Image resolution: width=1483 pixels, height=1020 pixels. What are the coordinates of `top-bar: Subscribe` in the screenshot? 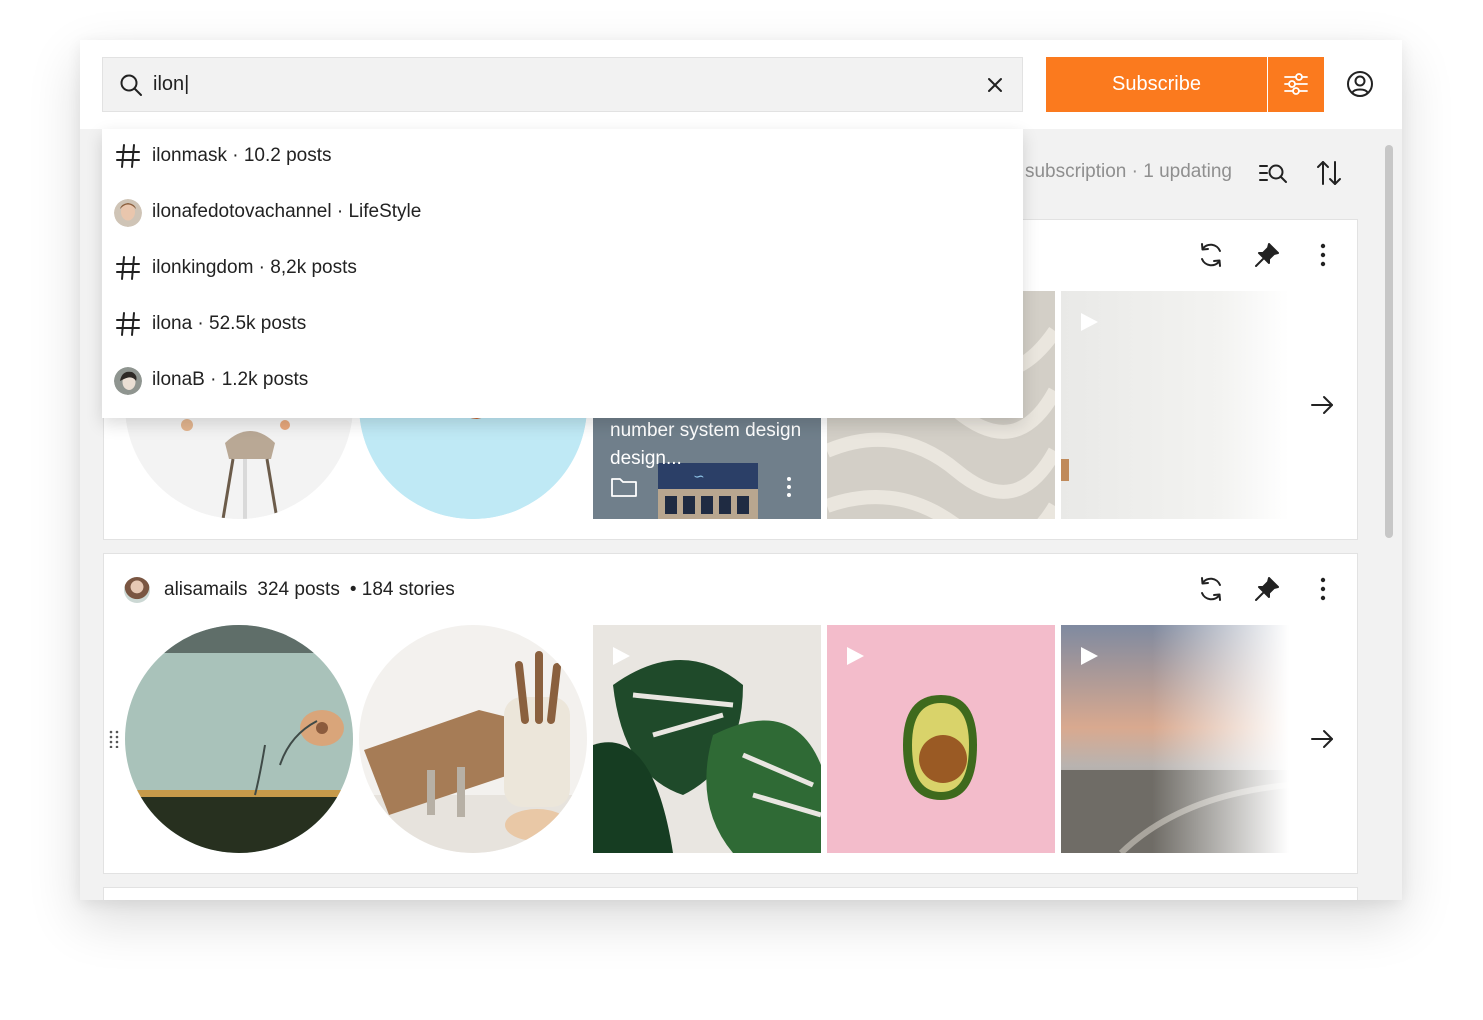 It's located at (741, 84).